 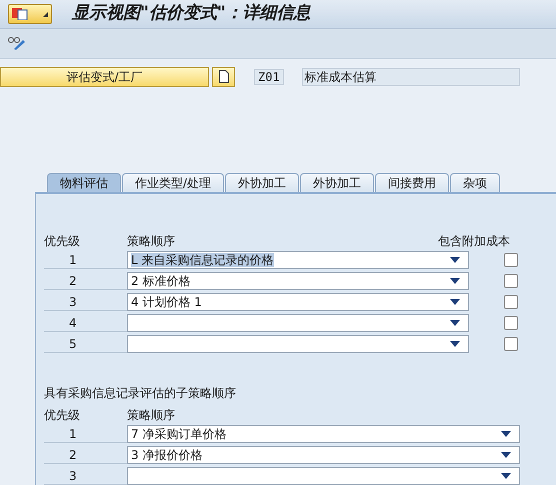 What do you see at coordinates (30, 14) in the screenshot?
I see `system-menu-button` at bounding box center [30, 14].